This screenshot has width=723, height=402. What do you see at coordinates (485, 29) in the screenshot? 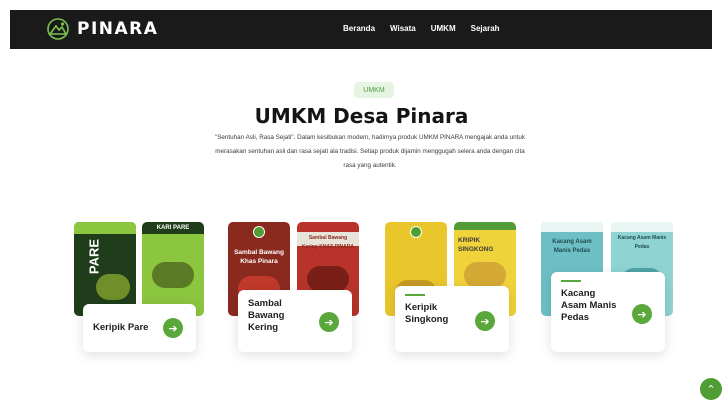
I see `nav-link-sejarah: Sejarah` at bounding box center [485, 29].